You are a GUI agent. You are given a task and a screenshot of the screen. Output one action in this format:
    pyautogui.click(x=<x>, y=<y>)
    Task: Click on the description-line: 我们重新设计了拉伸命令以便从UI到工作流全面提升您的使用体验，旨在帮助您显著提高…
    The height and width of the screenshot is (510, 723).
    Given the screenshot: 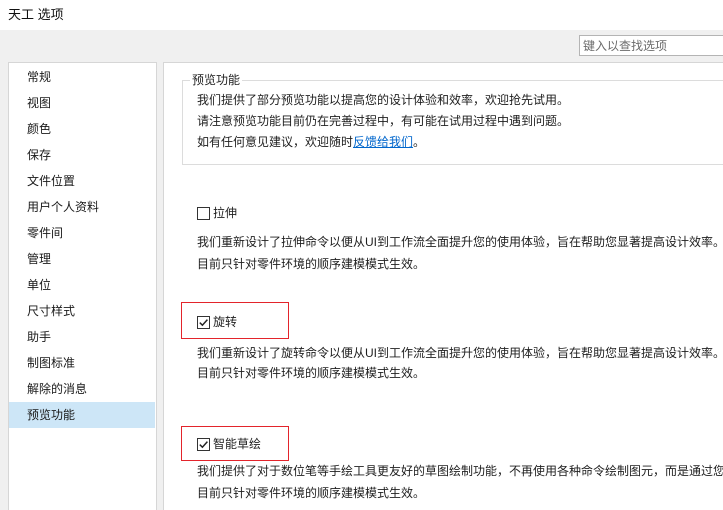 What is the action you would take?
    pyautogui.click(x=460, y=242)
    